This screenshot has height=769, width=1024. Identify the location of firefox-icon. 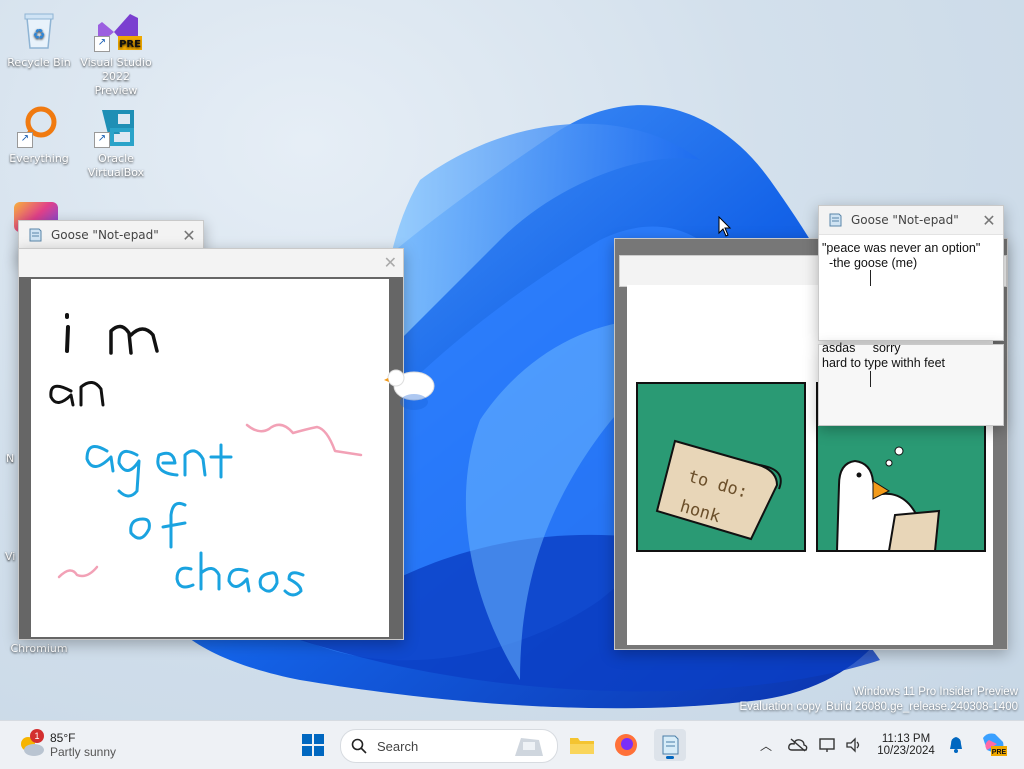
(626, 745).